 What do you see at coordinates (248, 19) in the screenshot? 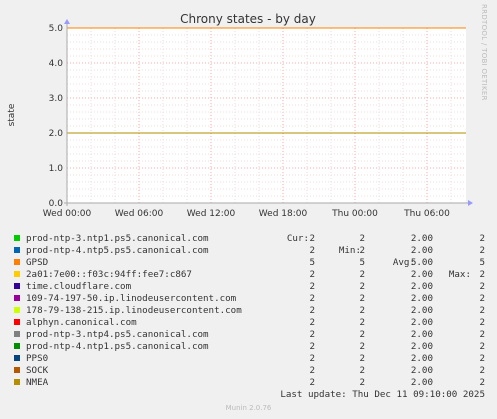
I see `chart-title: Chrony states - by day` at bounding box center [248, 19].